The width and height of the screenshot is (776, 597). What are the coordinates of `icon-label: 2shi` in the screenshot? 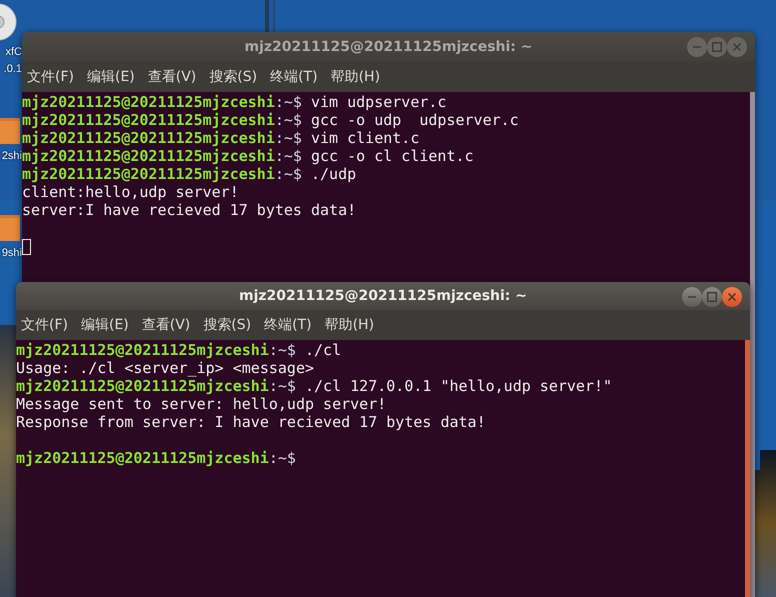 It's located at (12, 156).